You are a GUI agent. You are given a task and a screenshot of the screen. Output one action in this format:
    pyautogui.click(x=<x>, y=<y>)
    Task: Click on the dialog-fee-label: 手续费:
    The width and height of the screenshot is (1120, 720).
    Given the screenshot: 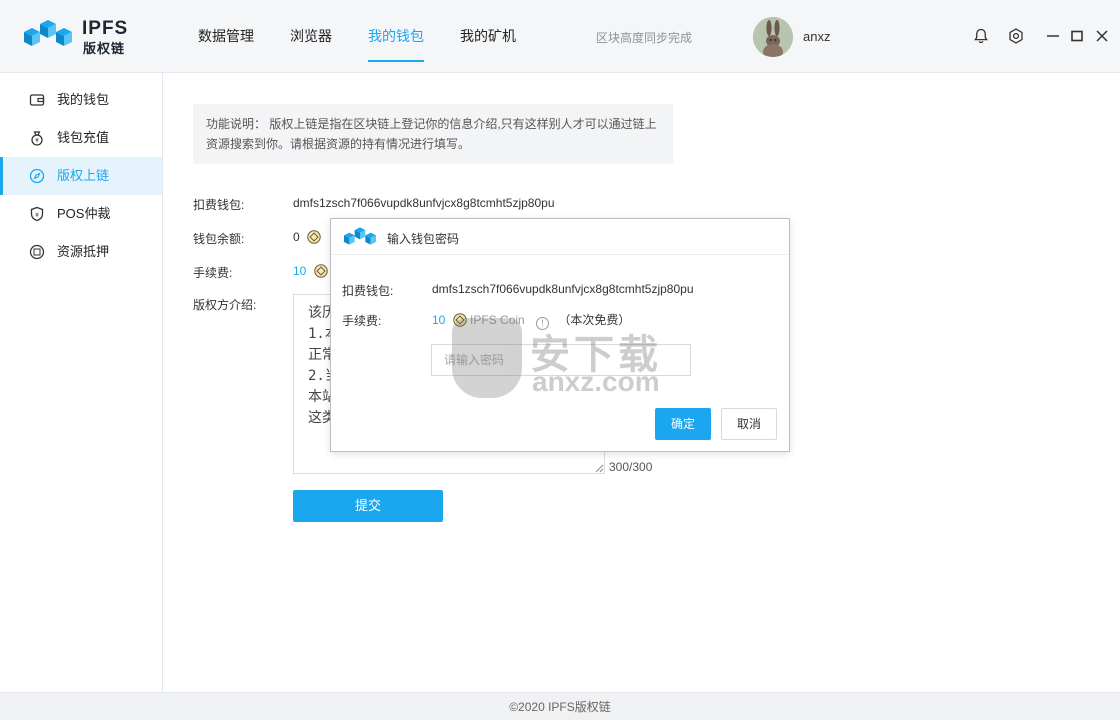 What is the action you would take?
    pyautogui.click(x=362, y=321)
    